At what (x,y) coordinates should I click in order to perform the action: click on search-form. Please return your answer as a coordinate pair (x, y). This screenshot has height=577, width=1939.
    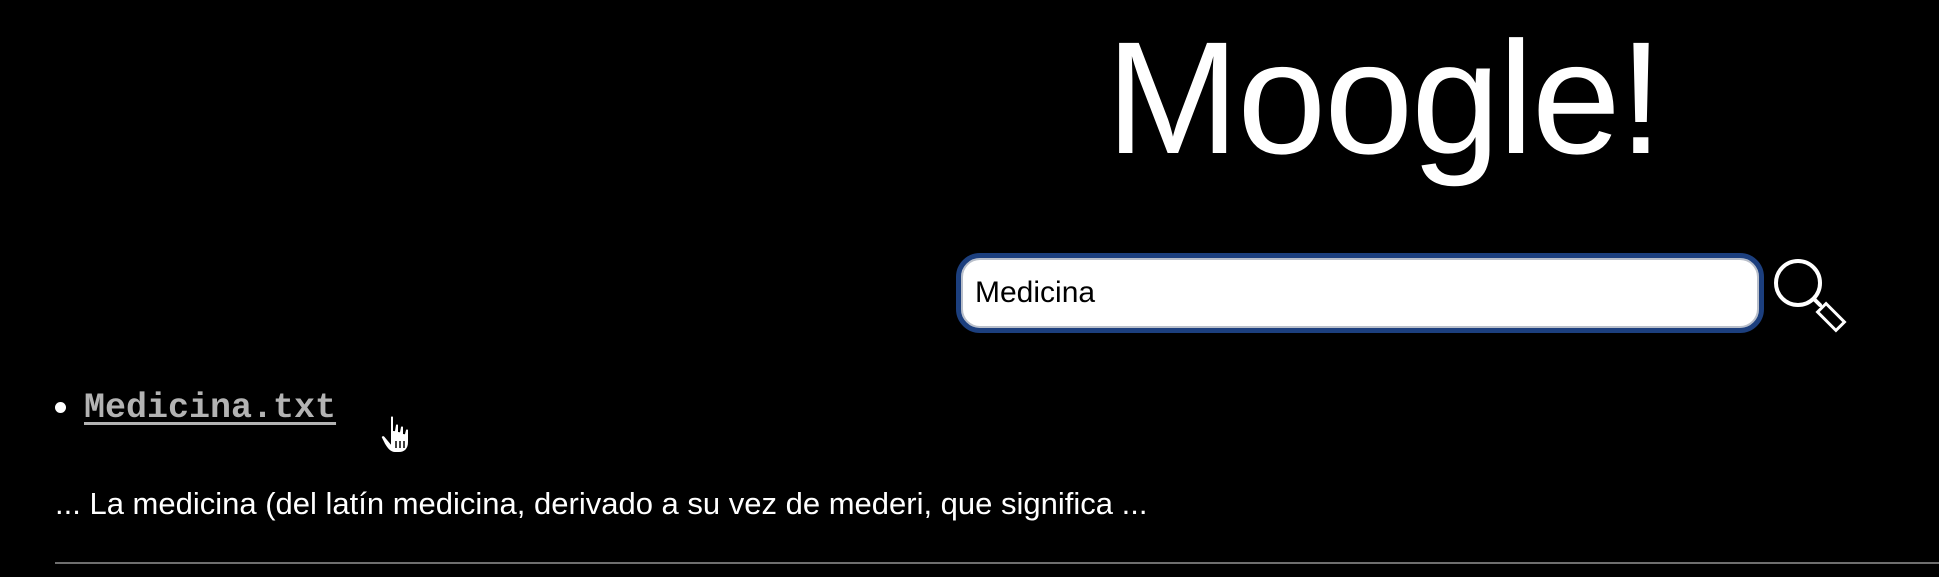
    Looking at the image, I should click on (1406, 293).